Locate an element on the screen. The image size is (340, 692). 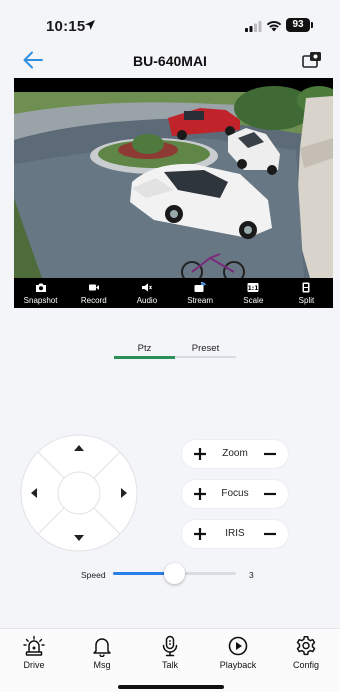
focus-in-button is located at coordinates (200, 494).